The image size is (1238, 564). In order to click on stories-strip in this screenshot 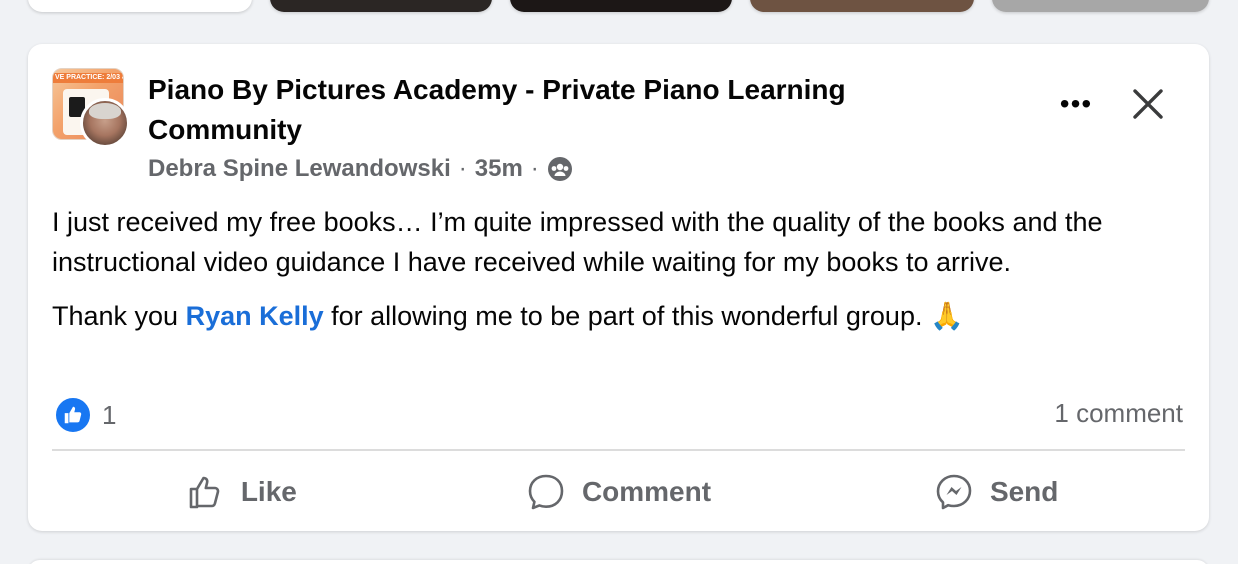, I will do `click(619, 6)`.